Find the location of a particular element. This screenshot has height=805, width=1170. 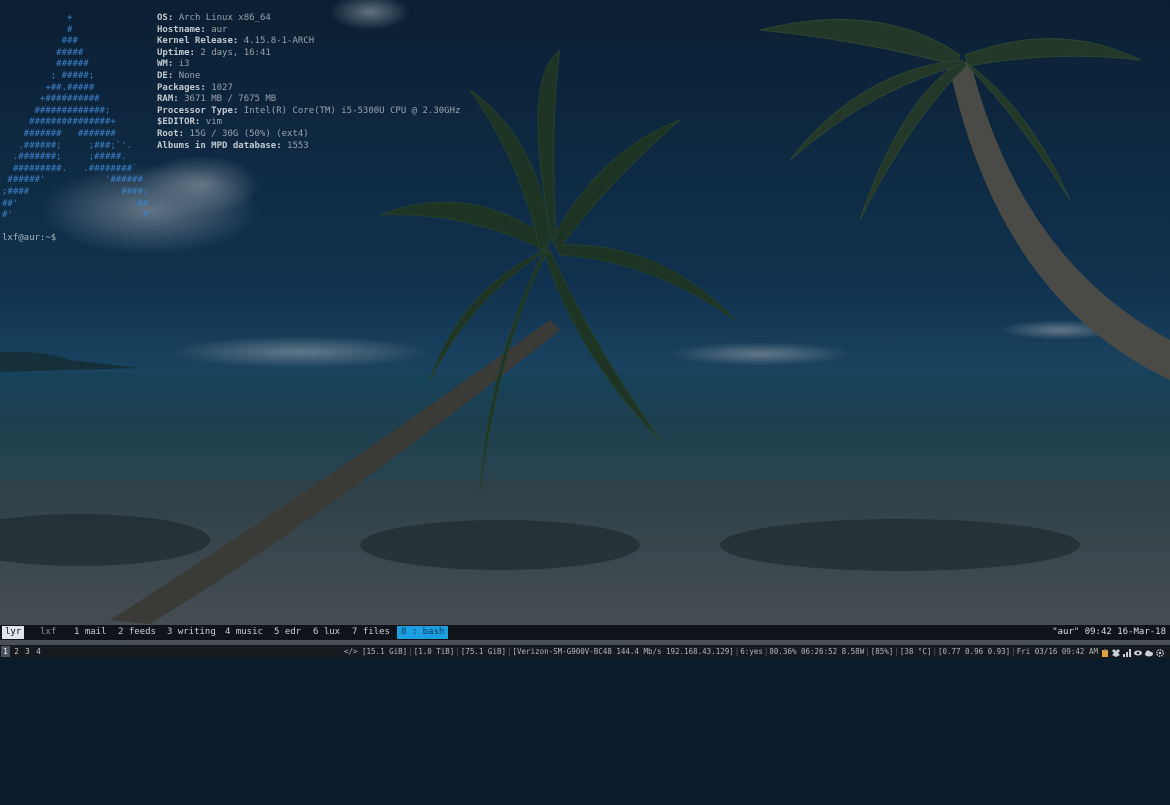

sysinfo-line: DE: None is located at coordinates (308, 77).